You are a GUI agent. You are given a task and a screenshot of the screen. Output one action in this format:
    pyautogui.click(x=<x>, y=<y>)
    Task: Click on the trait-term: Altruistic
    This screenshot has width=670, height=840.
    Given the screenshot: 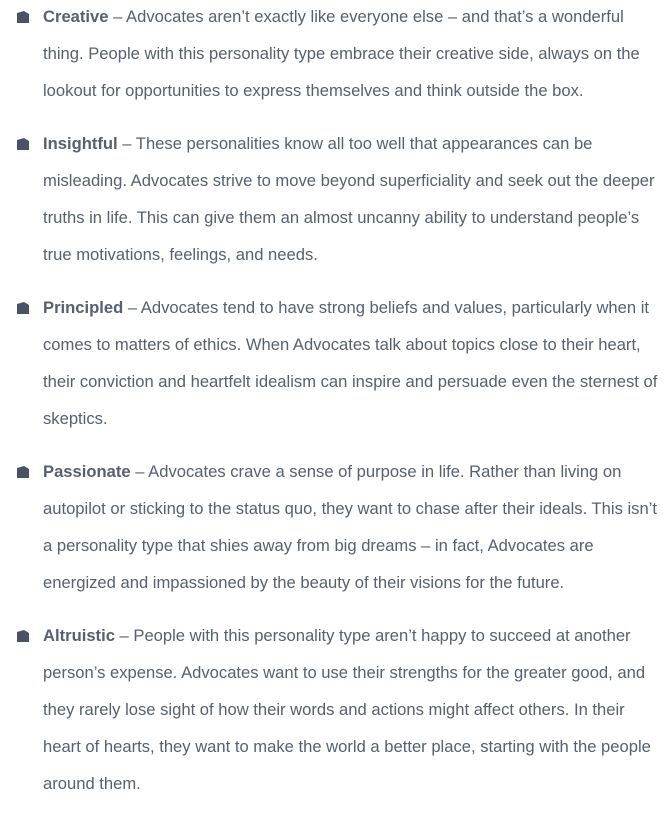 What is the action you would take?
    pyautogui.click(x=79, y=635)
    